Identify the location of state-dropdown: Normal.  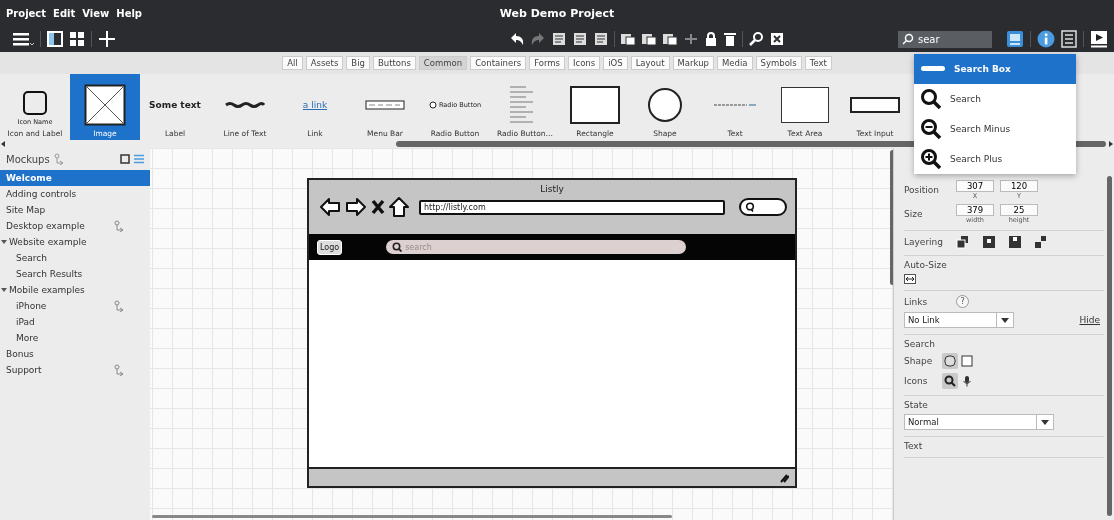
(979, 422).